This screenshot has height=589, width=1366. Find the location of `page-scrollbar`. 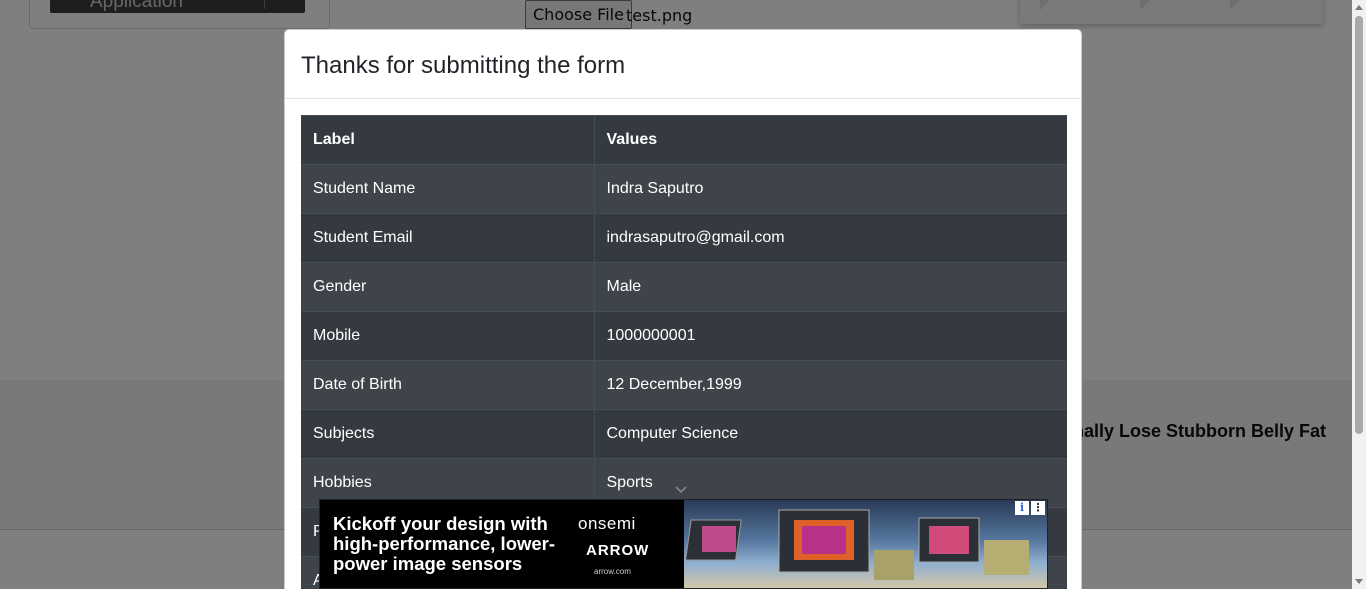

page-scrollbar is located at coordinates (1359, 294).